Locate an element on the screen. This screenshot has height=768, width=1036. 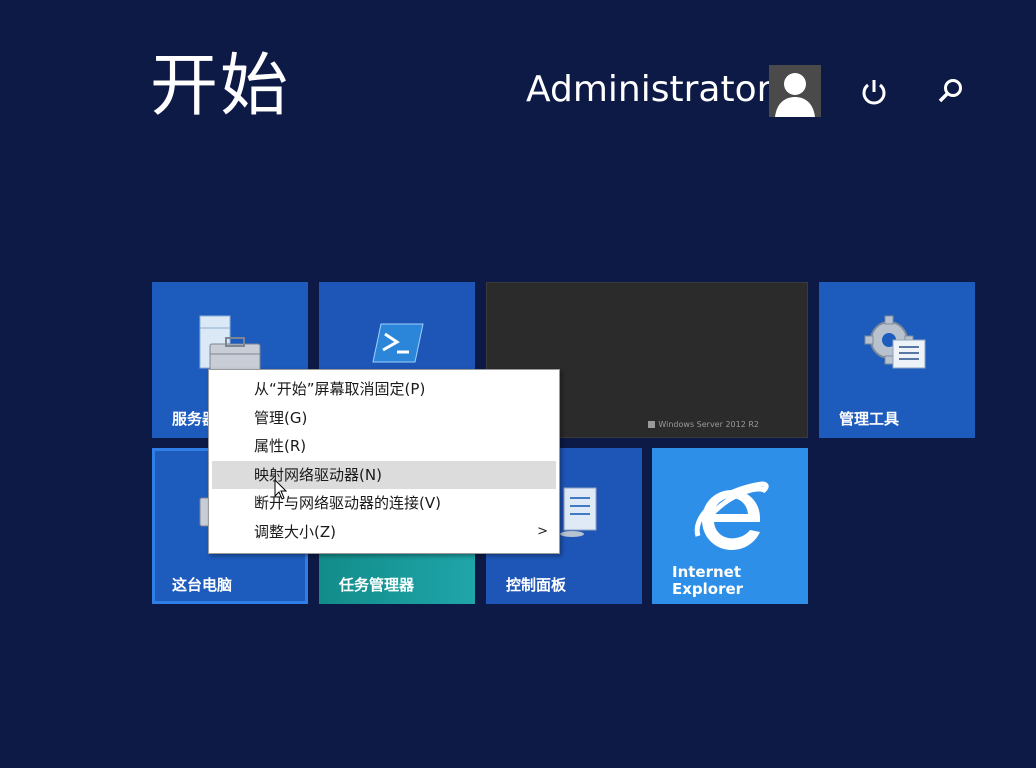
tile-label: 管理工具 is located at coordinates (869, 419).